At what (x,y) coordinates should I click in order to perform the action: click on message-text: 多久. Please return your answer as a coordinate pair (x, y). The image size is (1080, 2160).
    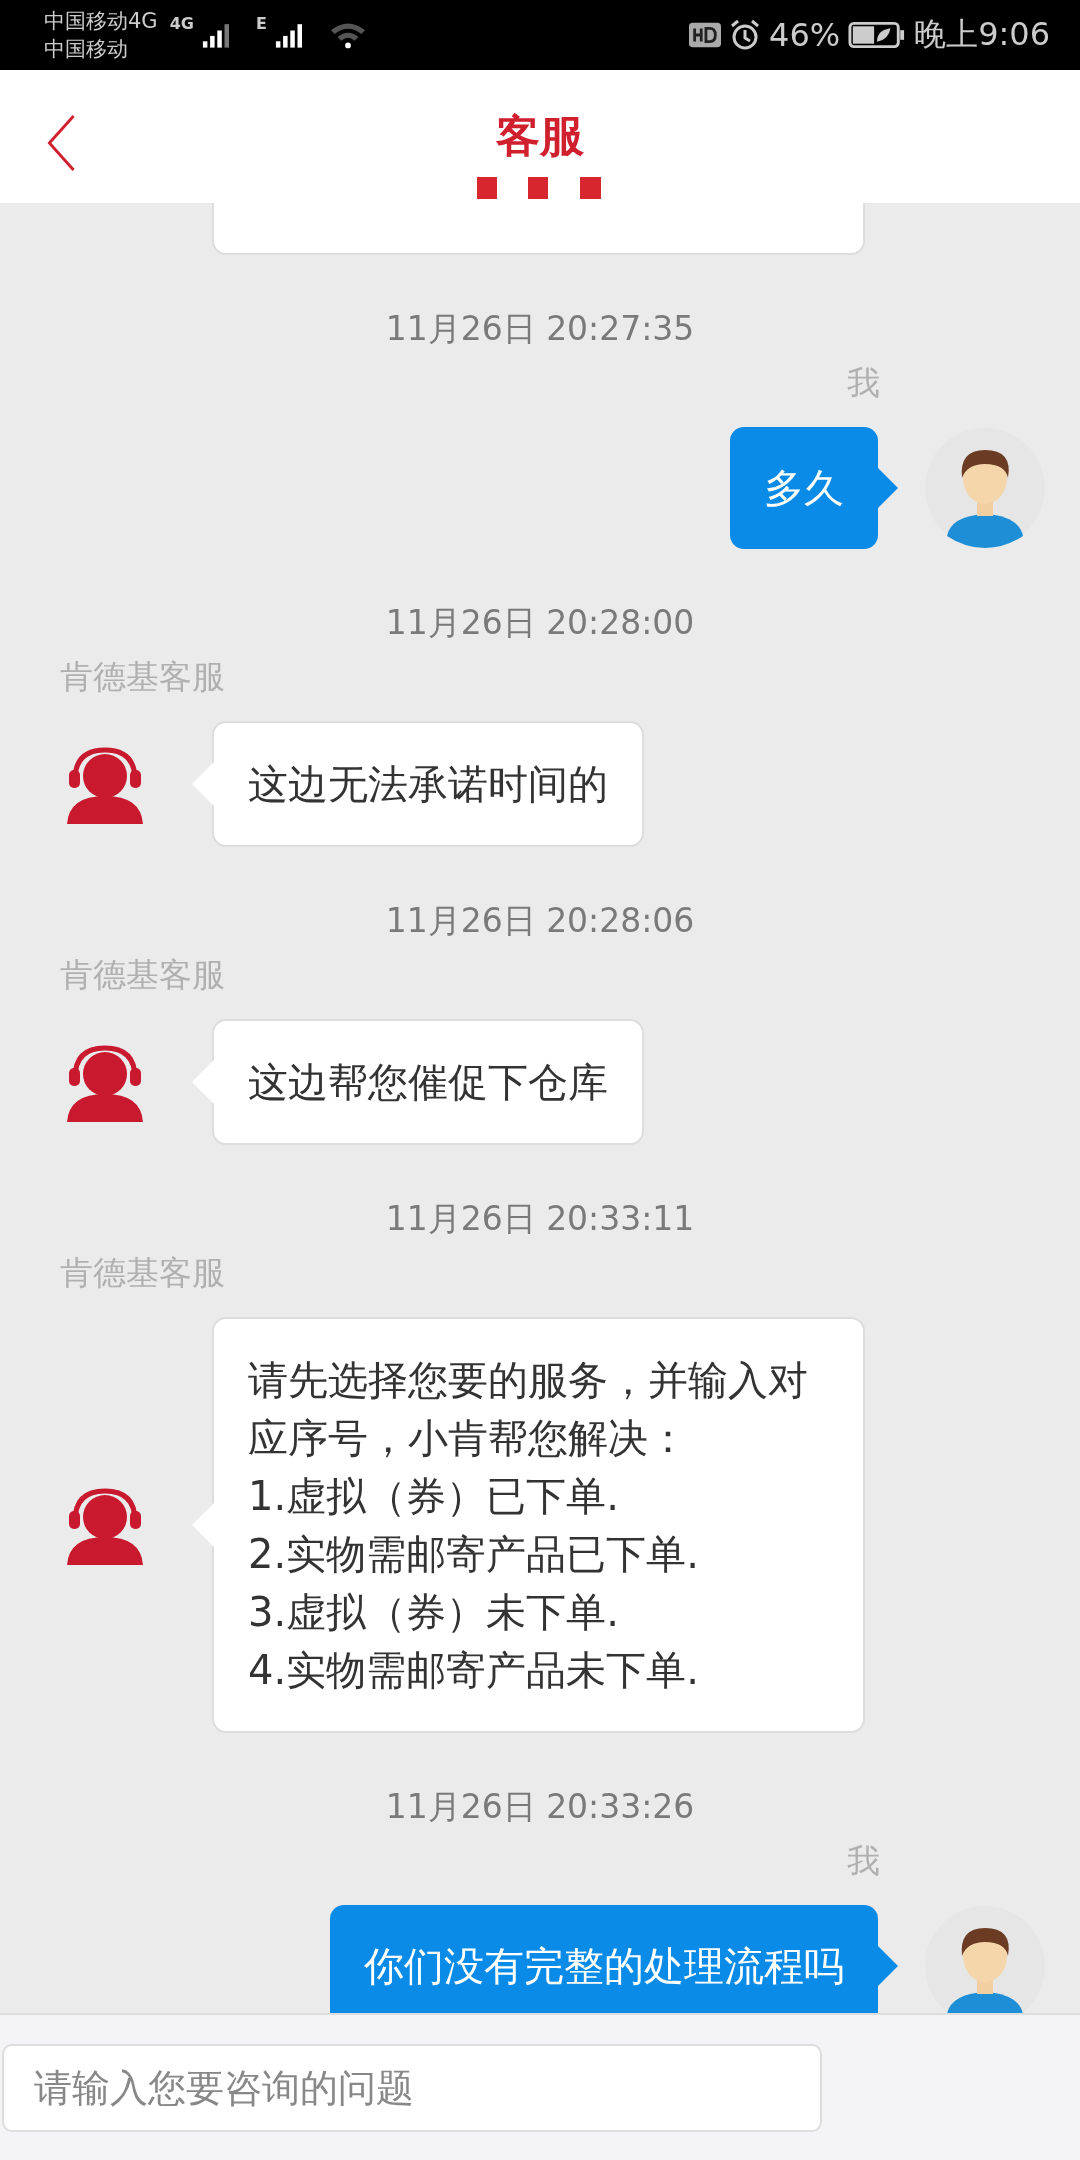
    Looking at the image, I should click on (804, 488).